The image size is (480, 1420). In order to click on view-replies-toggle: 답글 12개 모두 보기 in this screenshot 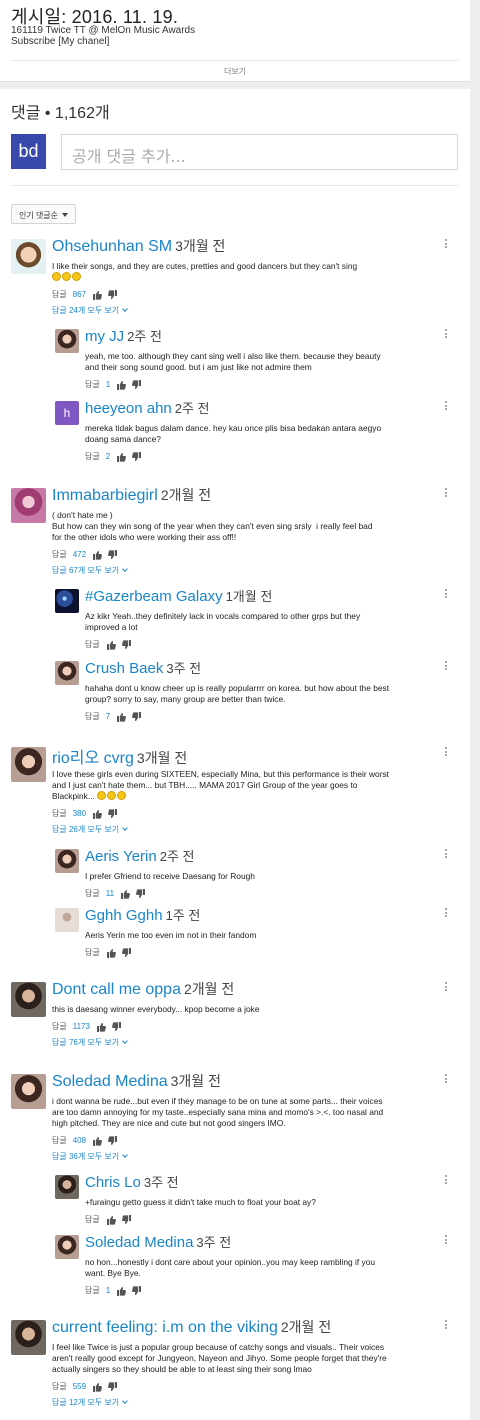, I will do `click(90, 1402)`.